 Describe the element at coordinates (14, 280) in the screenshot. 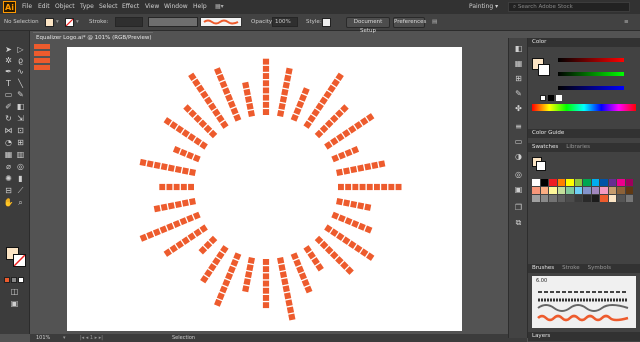

I see `gradient-mode-button` at that location.